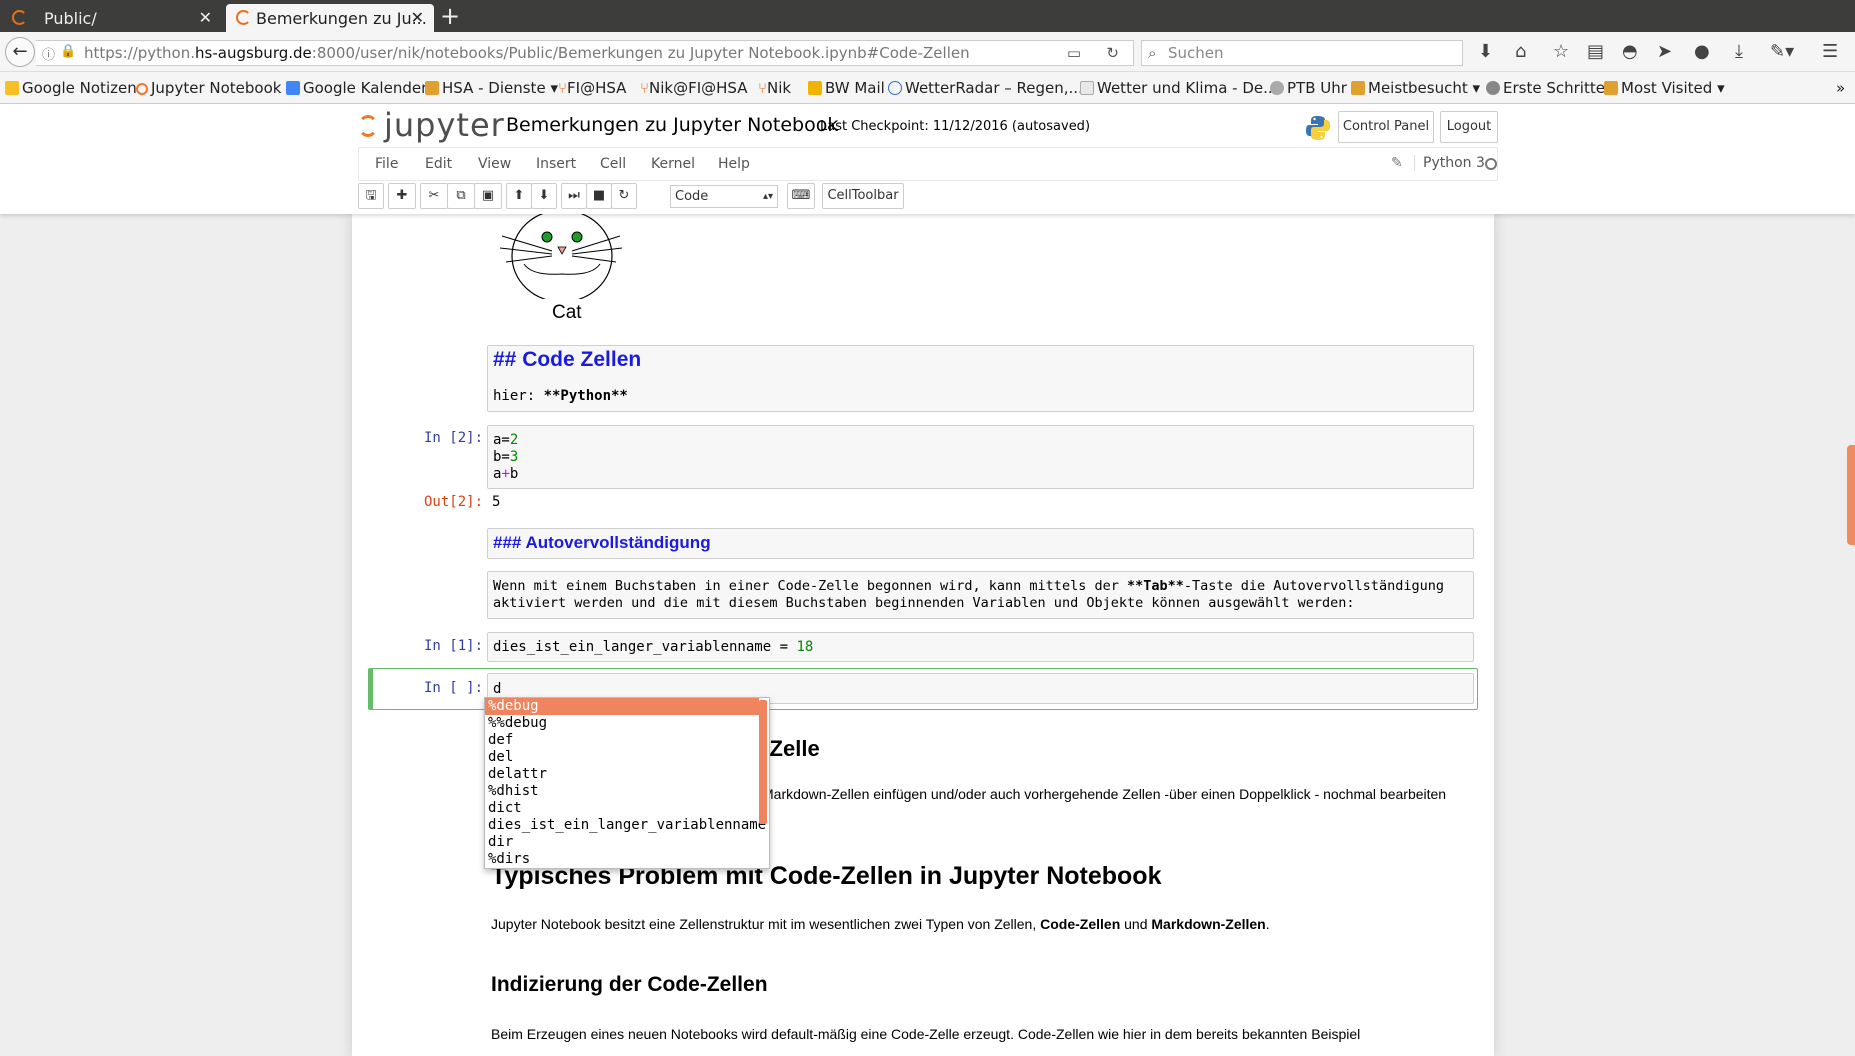  I want to click on save-button: 🖫, so click(371, 196).